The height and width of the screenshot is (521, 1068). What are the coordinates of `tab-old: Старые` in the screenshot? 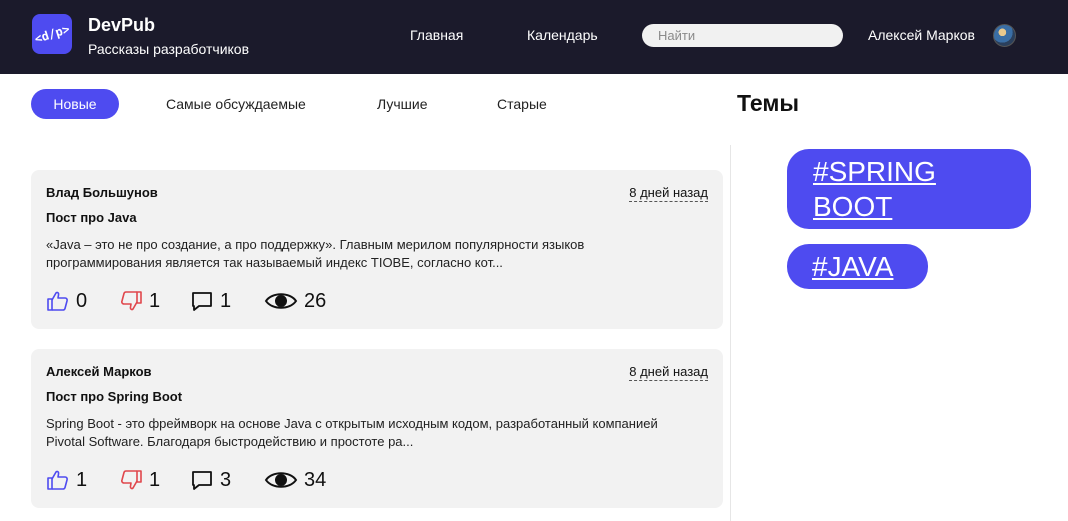 It's located at (522, 104).